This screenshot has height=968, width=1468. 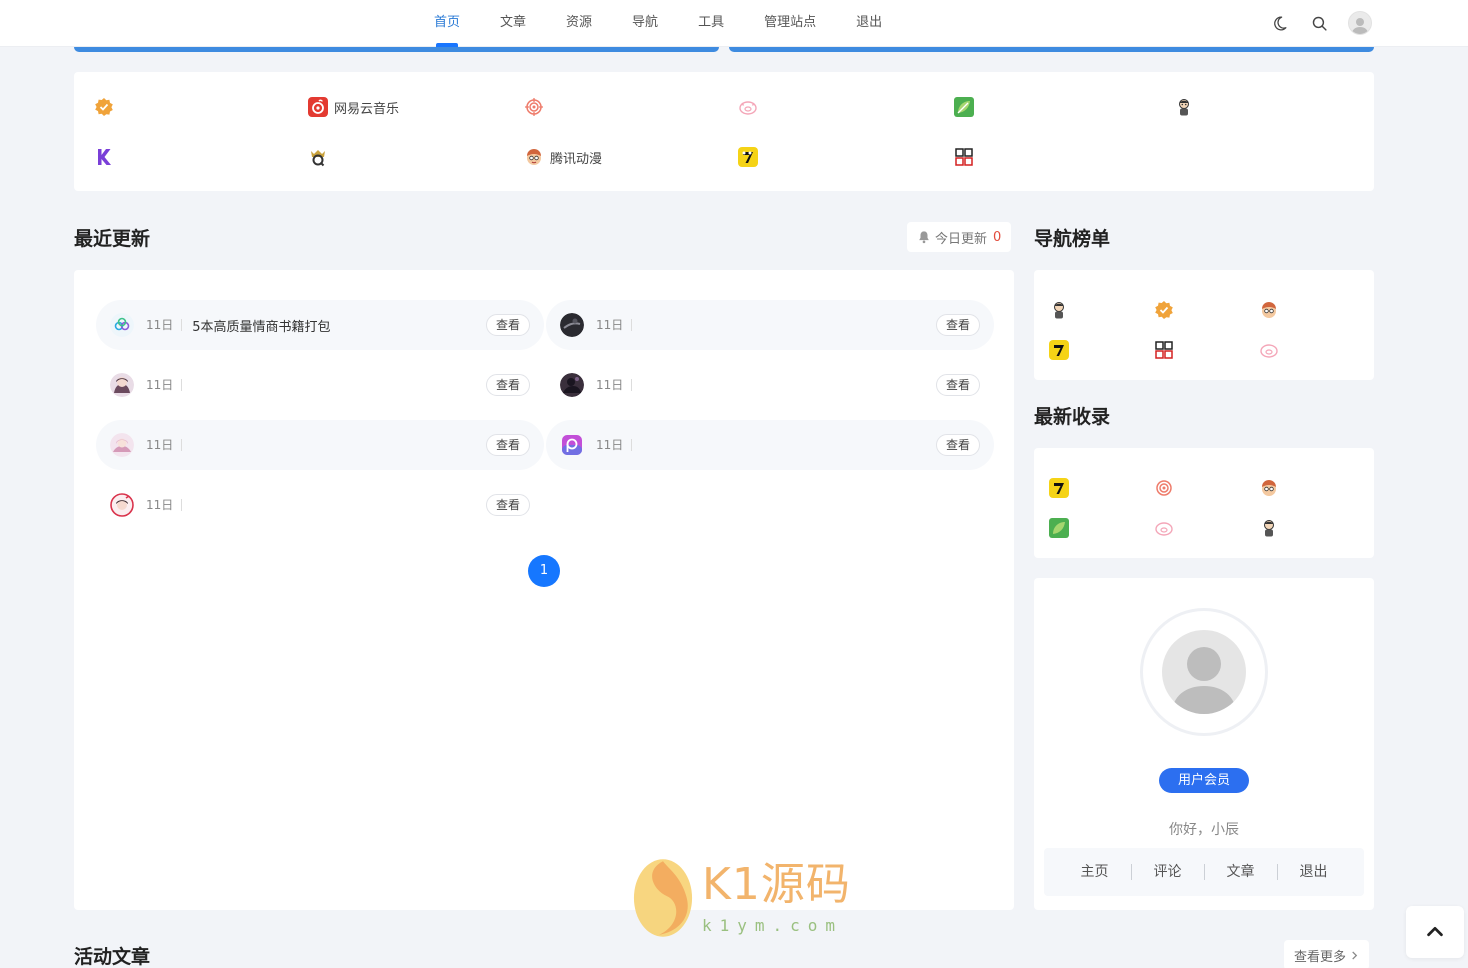 I want to click on user-link-articles: 文章, so click(x=1240, y=872).